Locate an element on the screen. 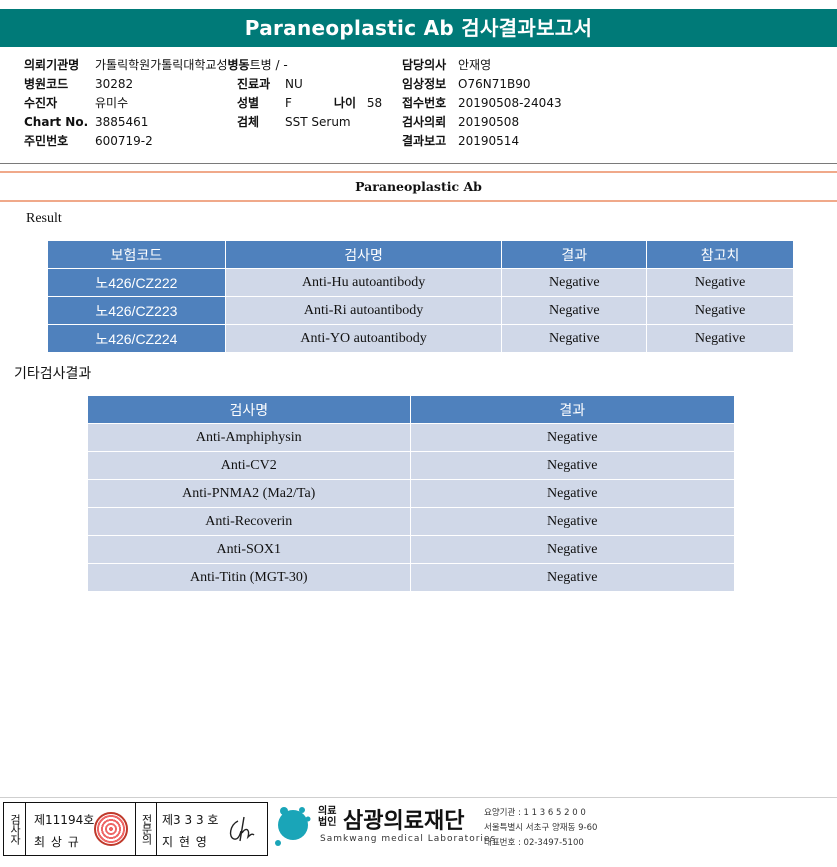  info-value: 30282 is located at coordinates (114, 83).